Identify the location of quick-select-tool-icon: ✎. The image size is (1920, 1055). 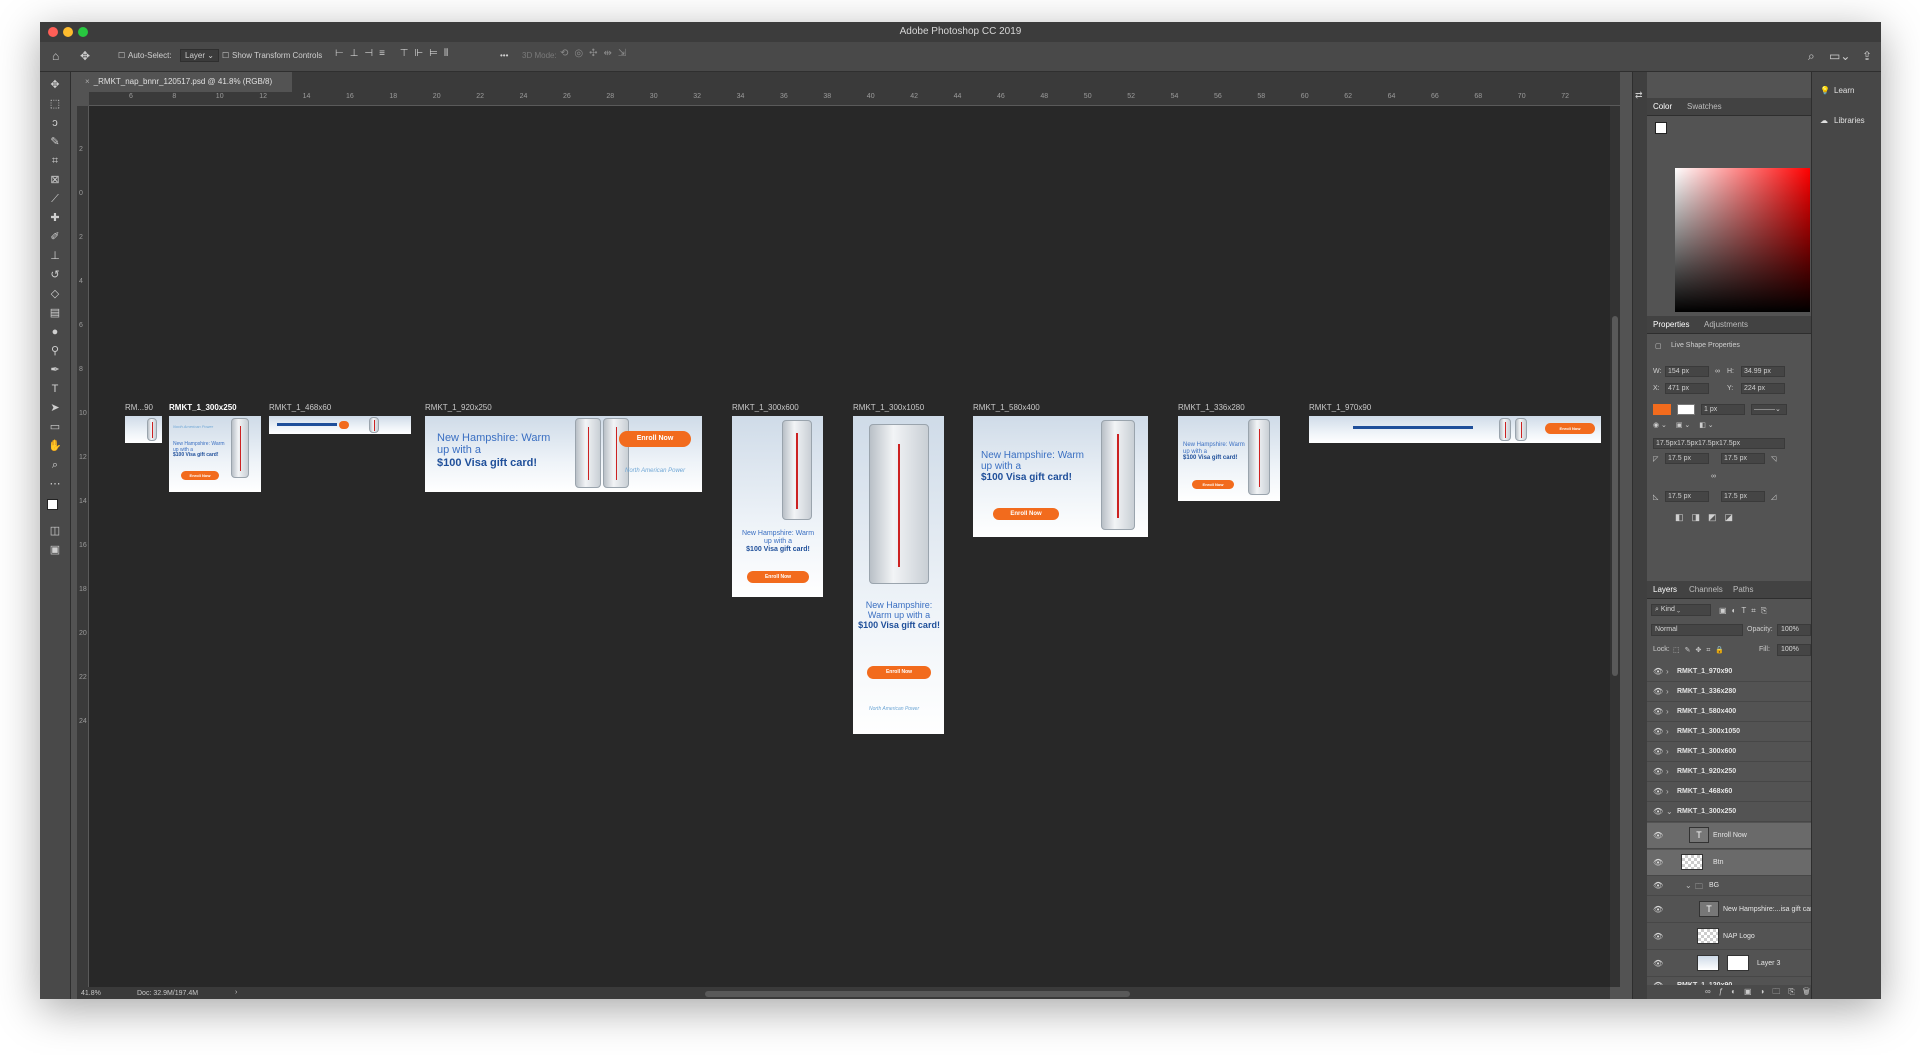
(55, 142).